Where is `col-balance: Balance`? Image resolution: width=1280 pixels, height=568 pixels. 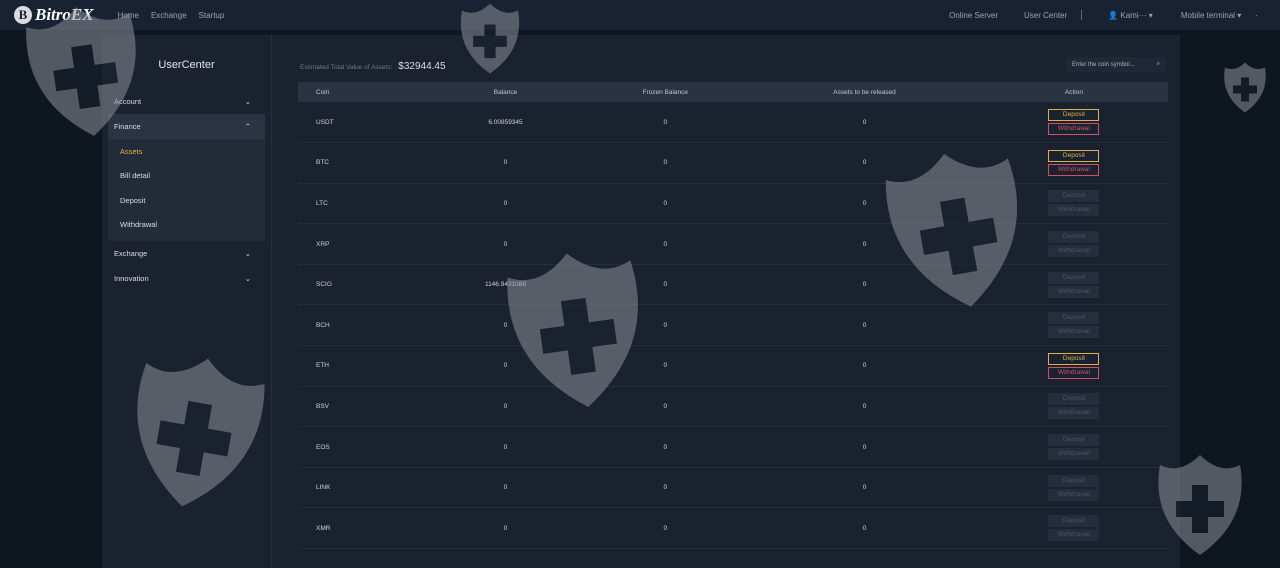
col-balance: Balance is located at coordinates (505, 92).